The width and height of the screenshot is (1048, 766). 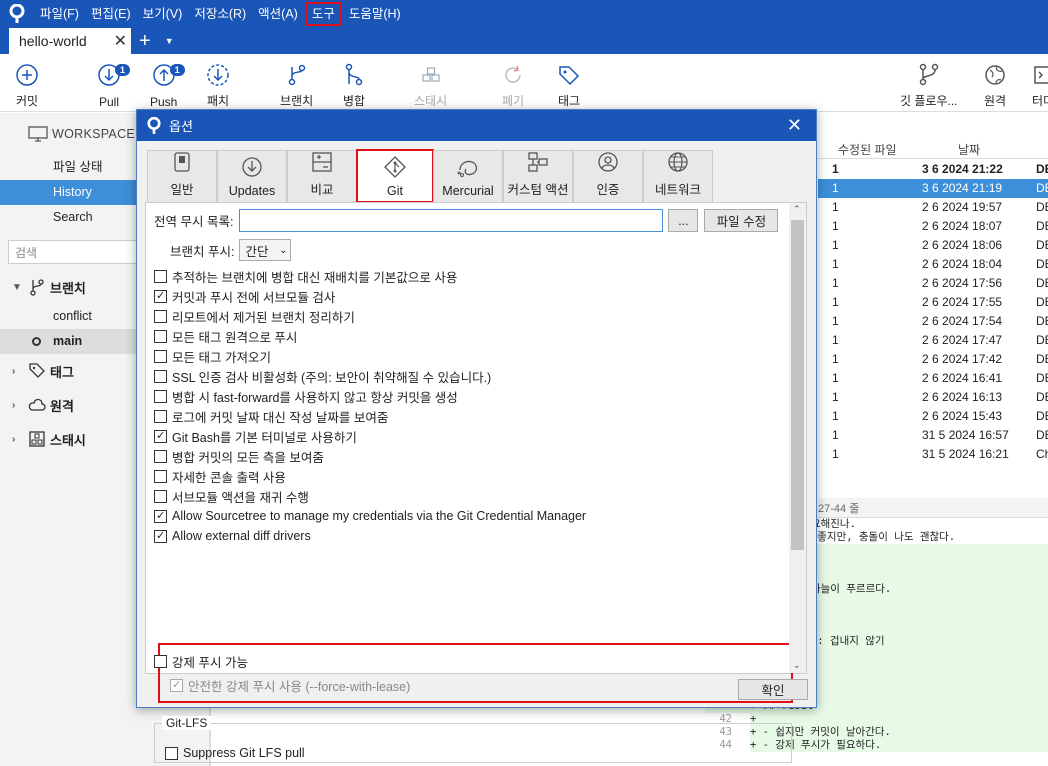 I want to click on option-label: 리모트에서 제거된 브랜치 정리하기, so click(x=263, y=317).